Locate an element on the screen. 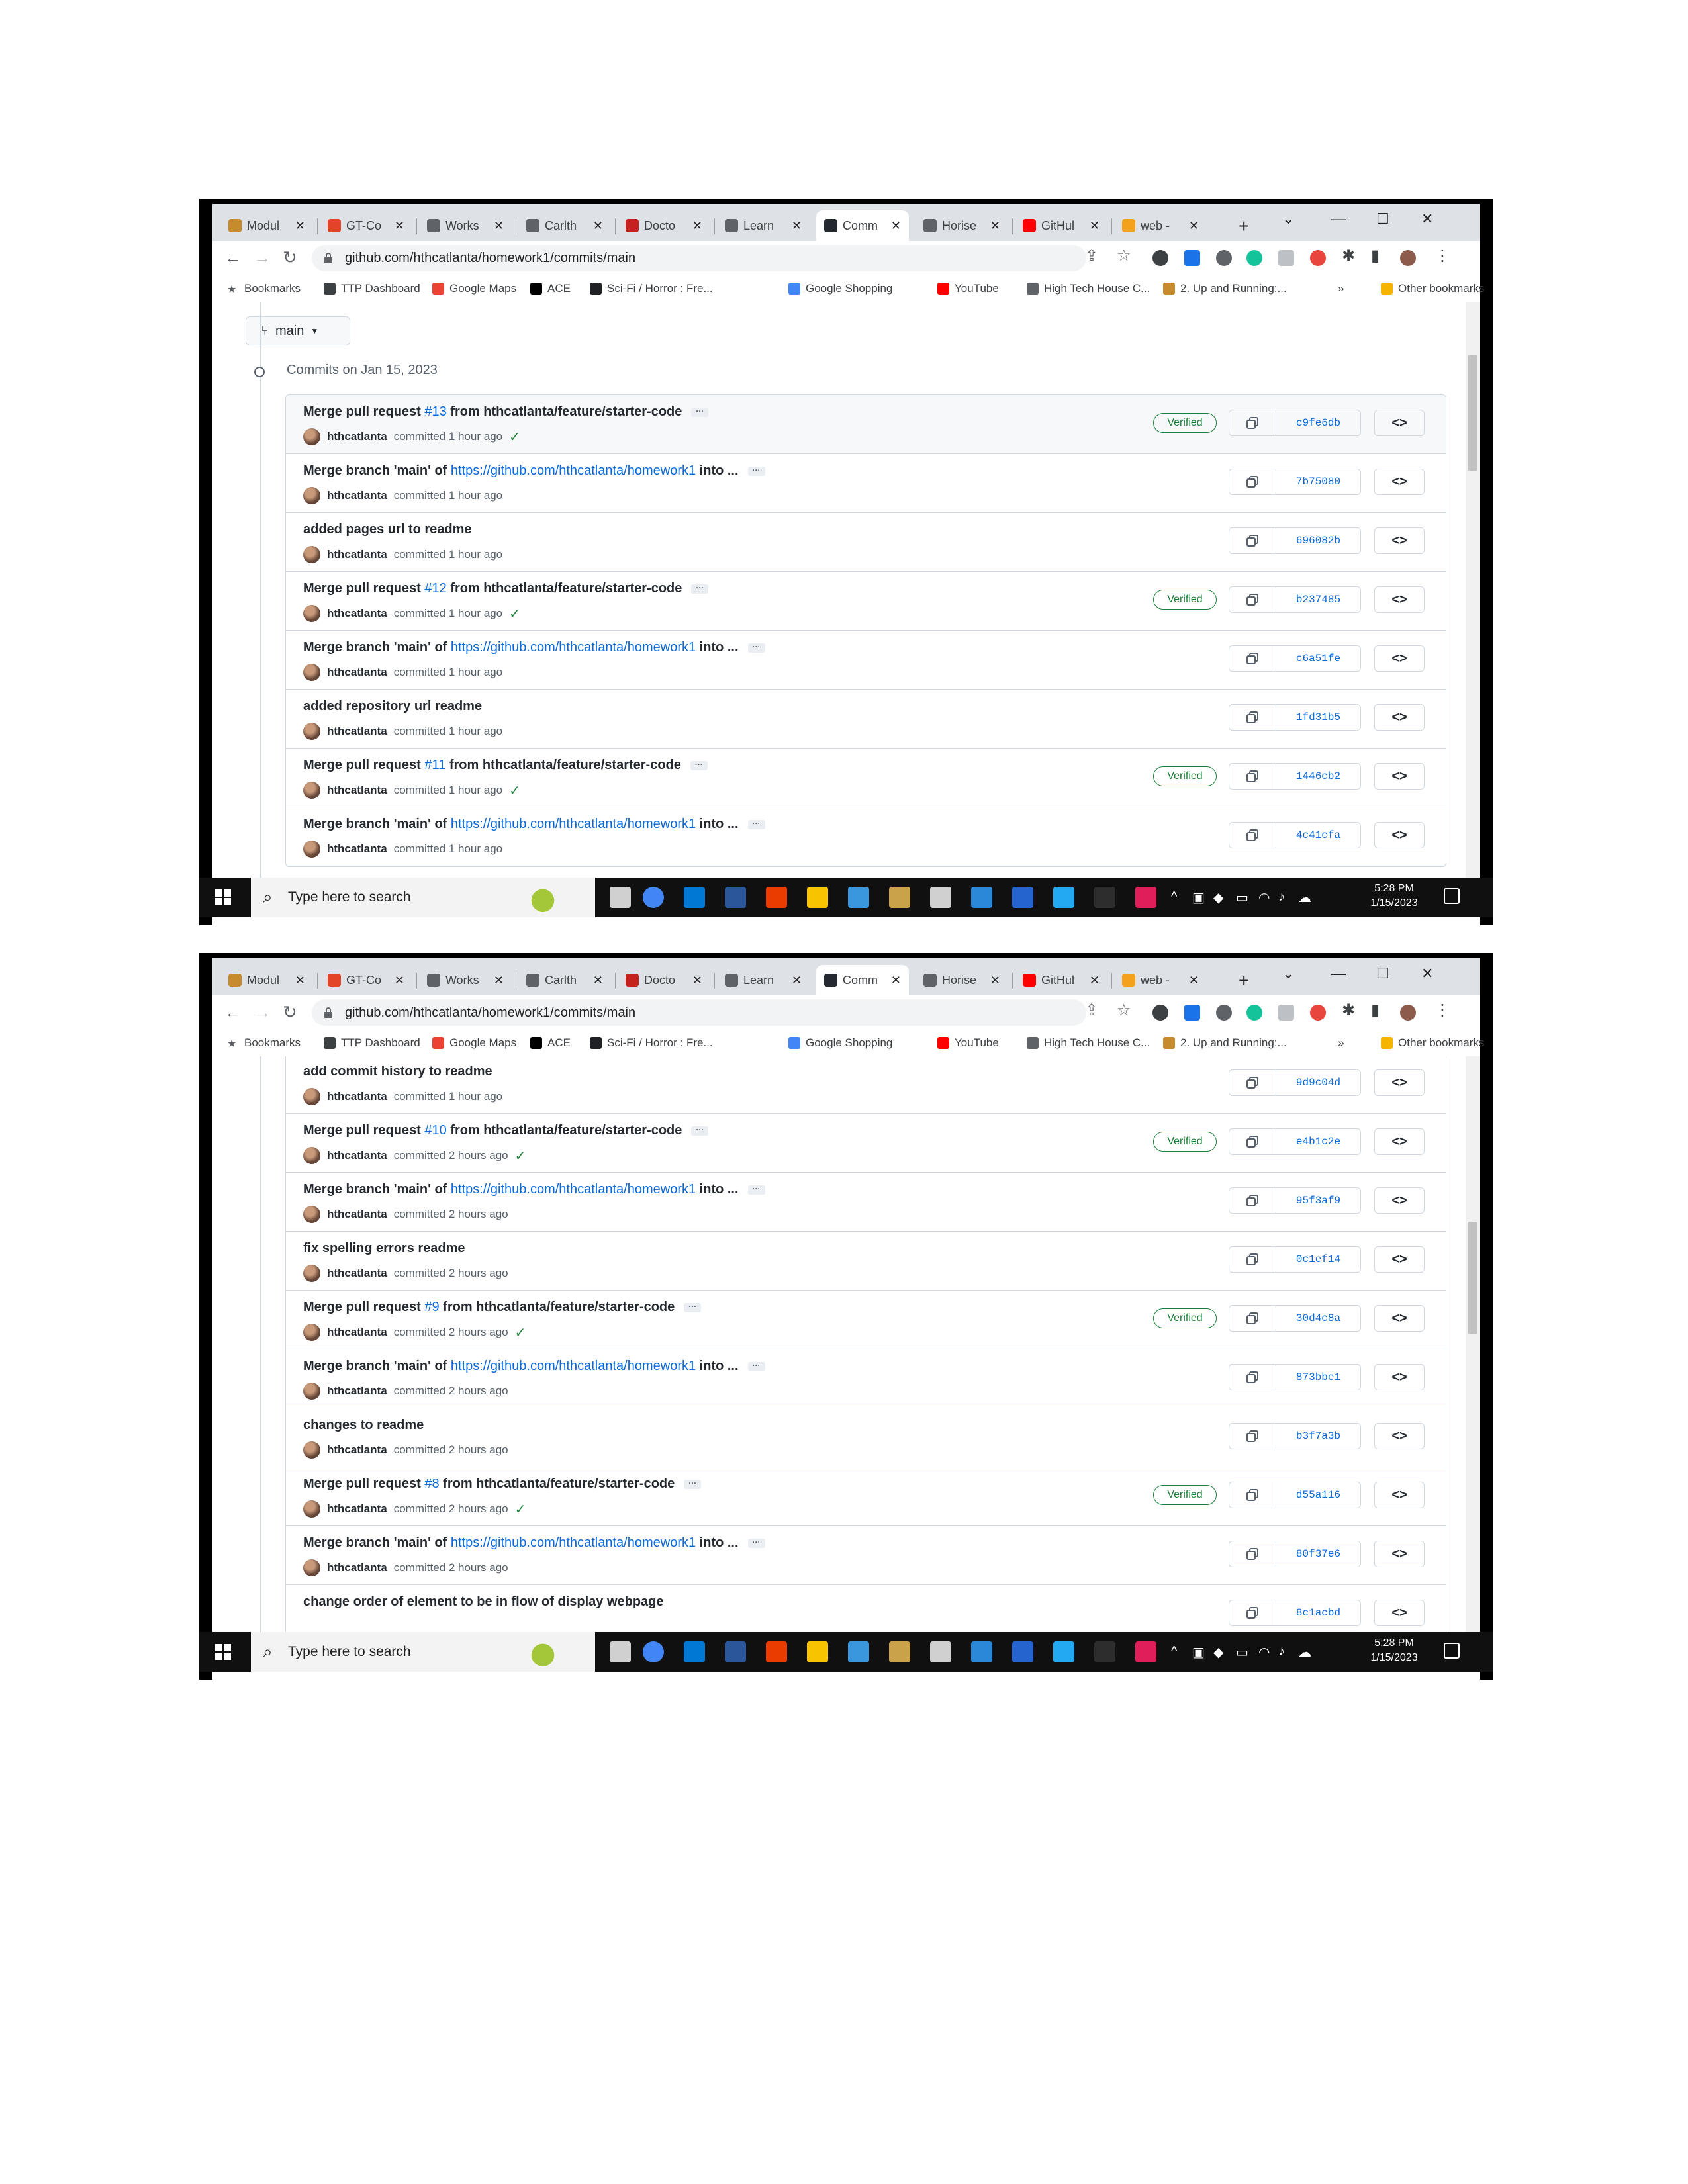  commit-link: #11 is located at coordinates (434, 765).